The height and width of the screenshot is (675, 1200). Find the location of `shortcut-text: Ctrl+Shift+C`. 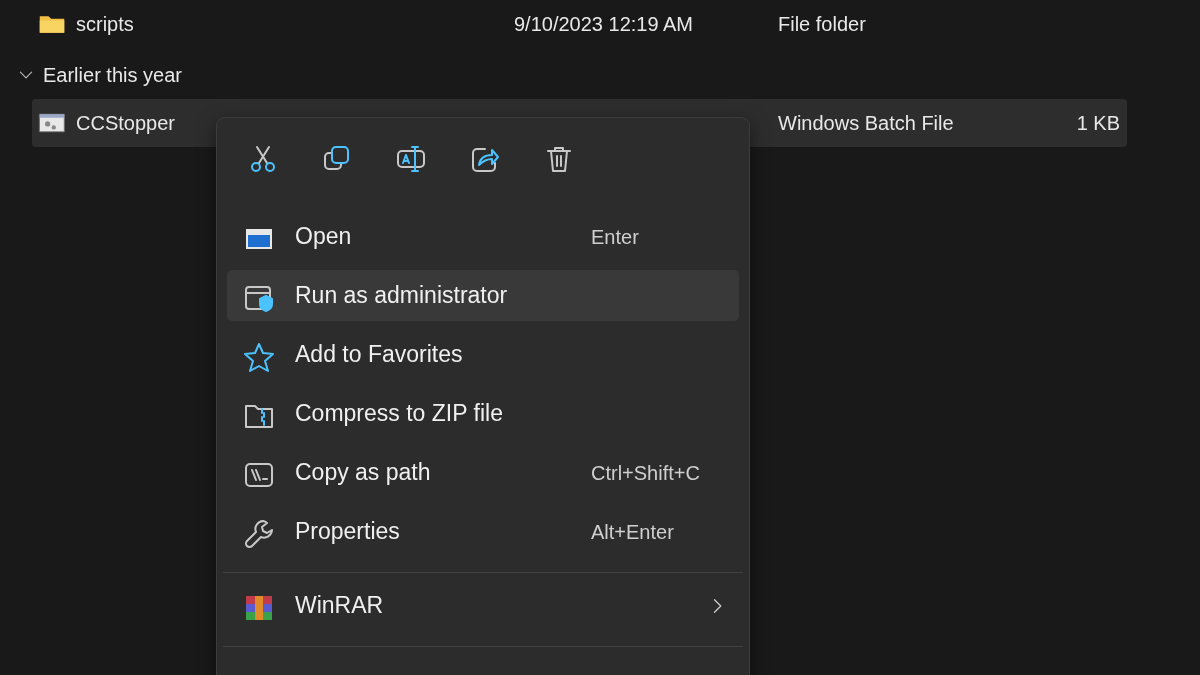

shortcut-text: Ctrl+Shift+C is located at coordinates (646, 473).